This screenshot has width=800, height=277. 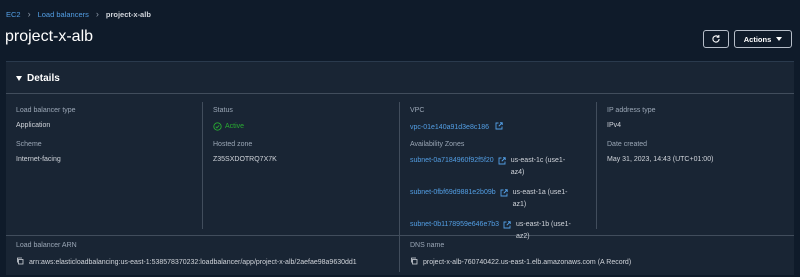 What do you see at coordinates (223, 110) in the screenshot?
I see `field-label: Status` at bounding box center [223, 110].